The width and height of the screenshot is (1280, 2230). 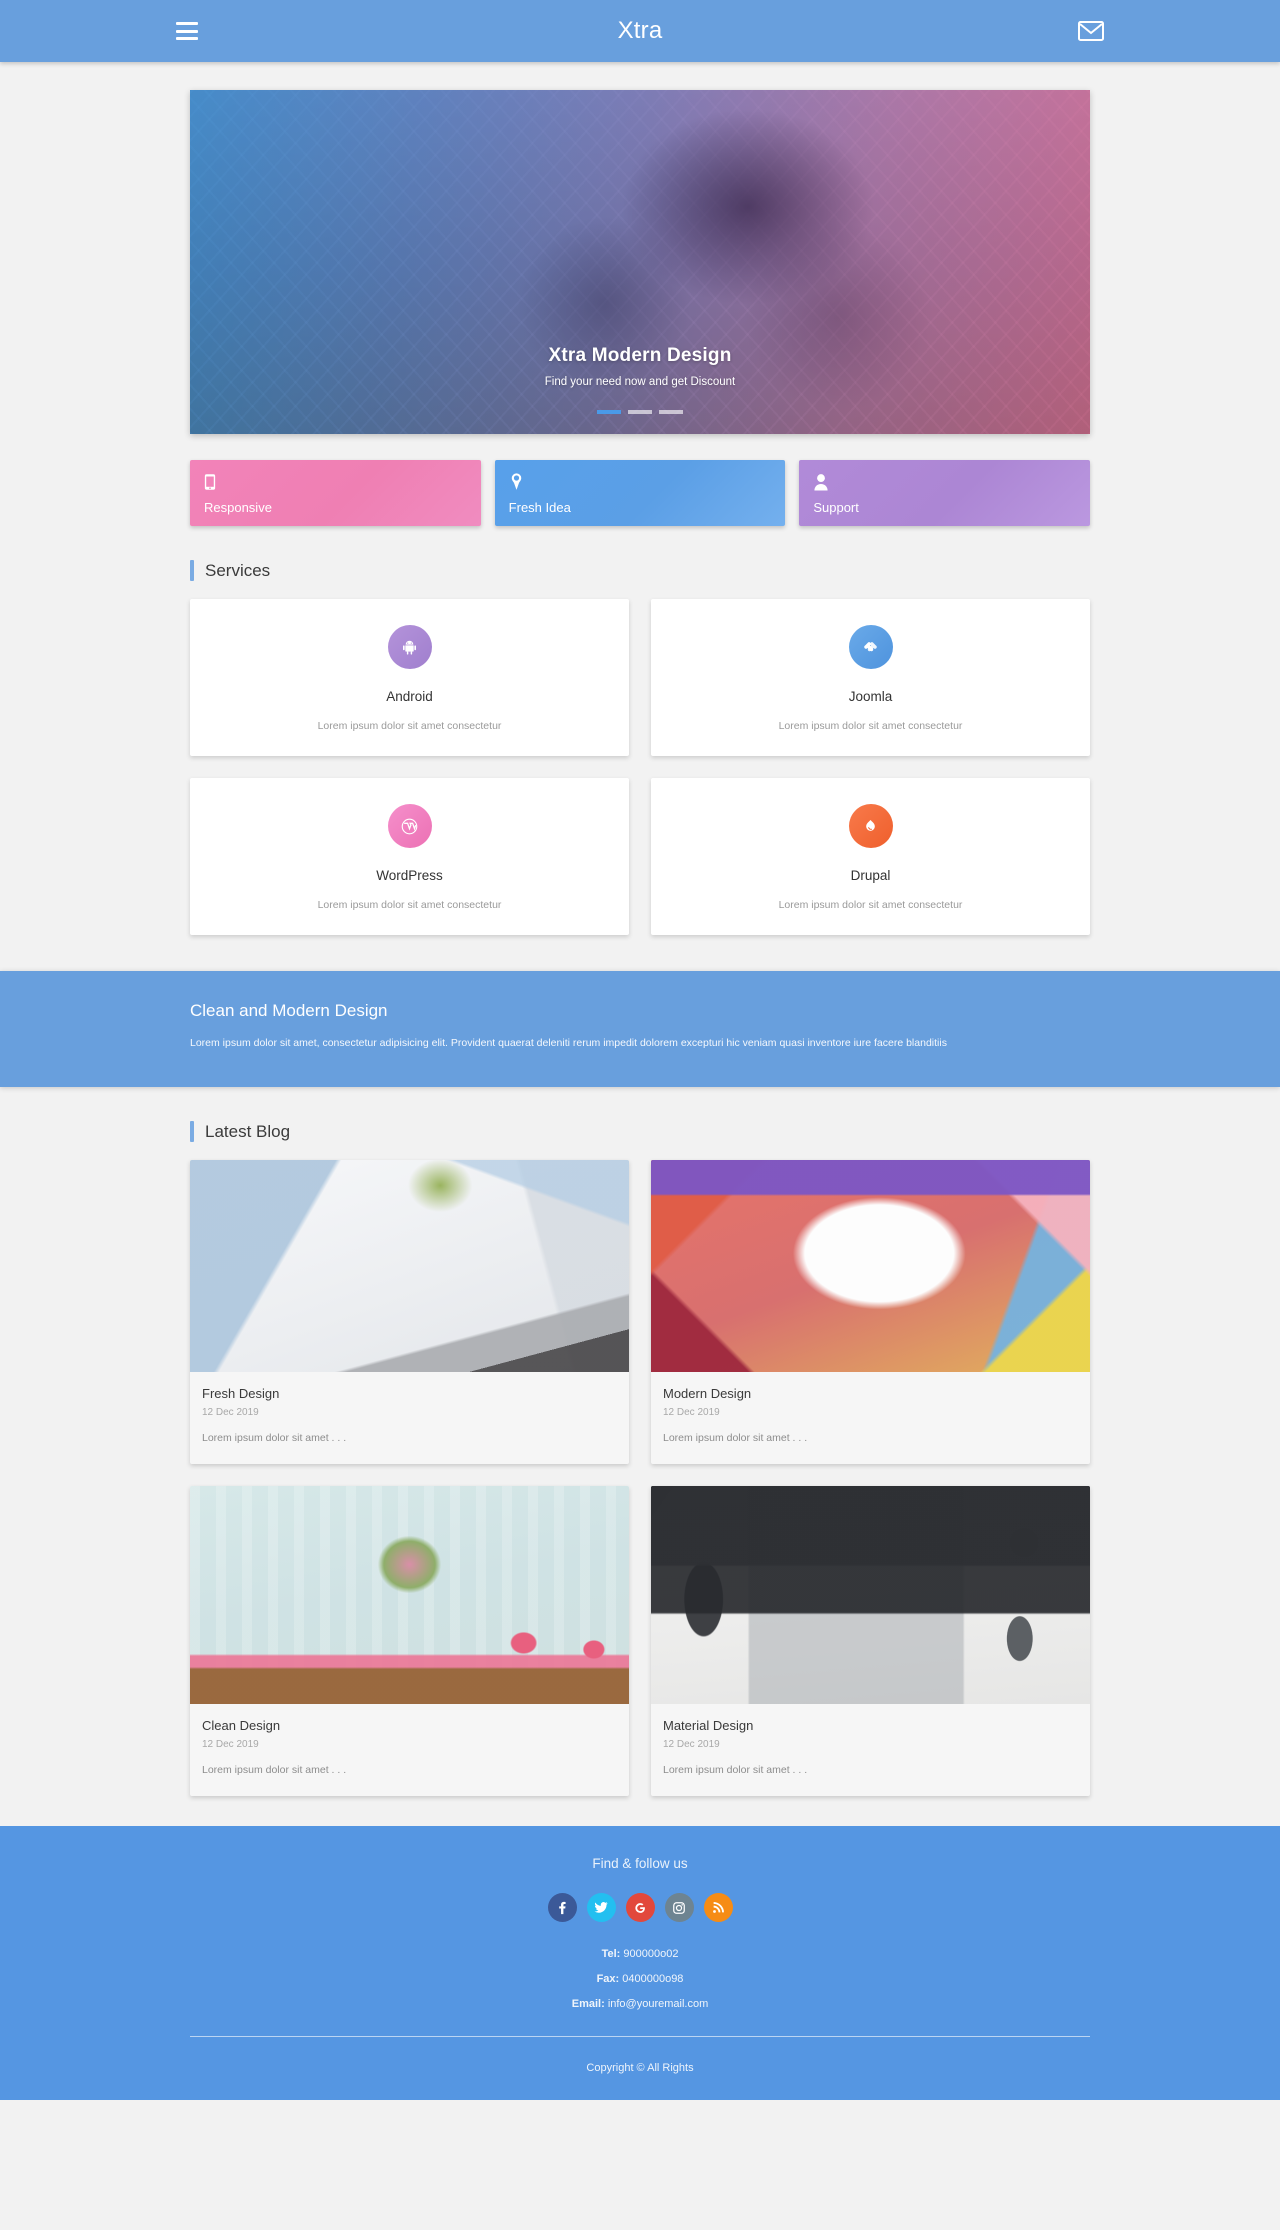 I want to click on hero-title: Xtra Modern Design, so click(x=640, y=355).